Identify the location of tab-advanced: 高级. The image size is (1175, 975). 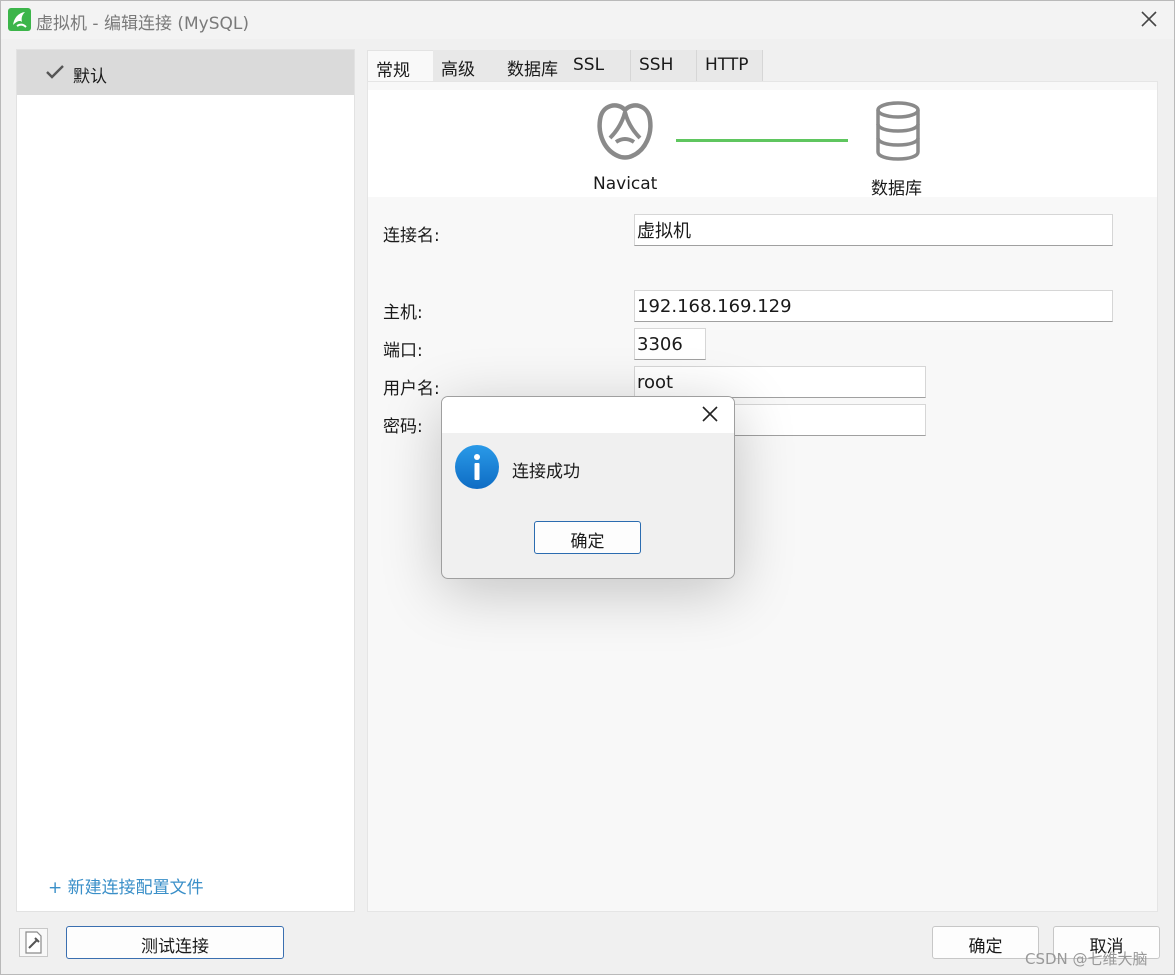
(467, 65).